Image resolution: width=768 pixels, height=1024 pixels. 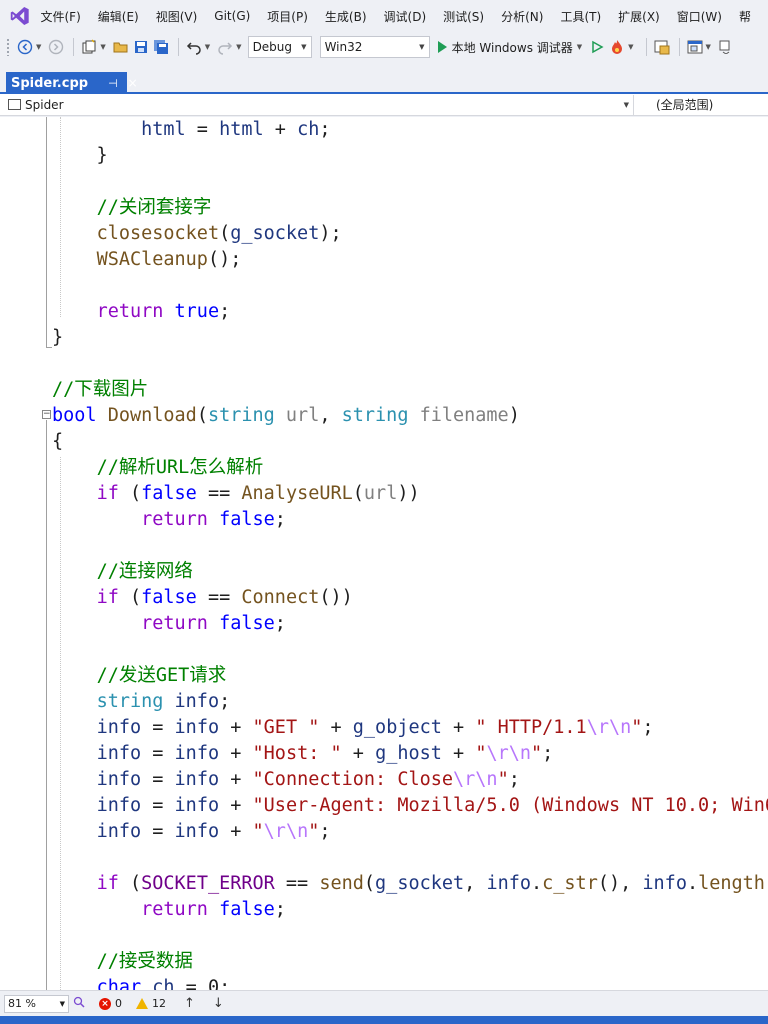 What do you see at coordinates (410, 494) in the screenshot?
I see `code-line: if (false == AnalyseURL(url))` at bounding box center [410, 494].